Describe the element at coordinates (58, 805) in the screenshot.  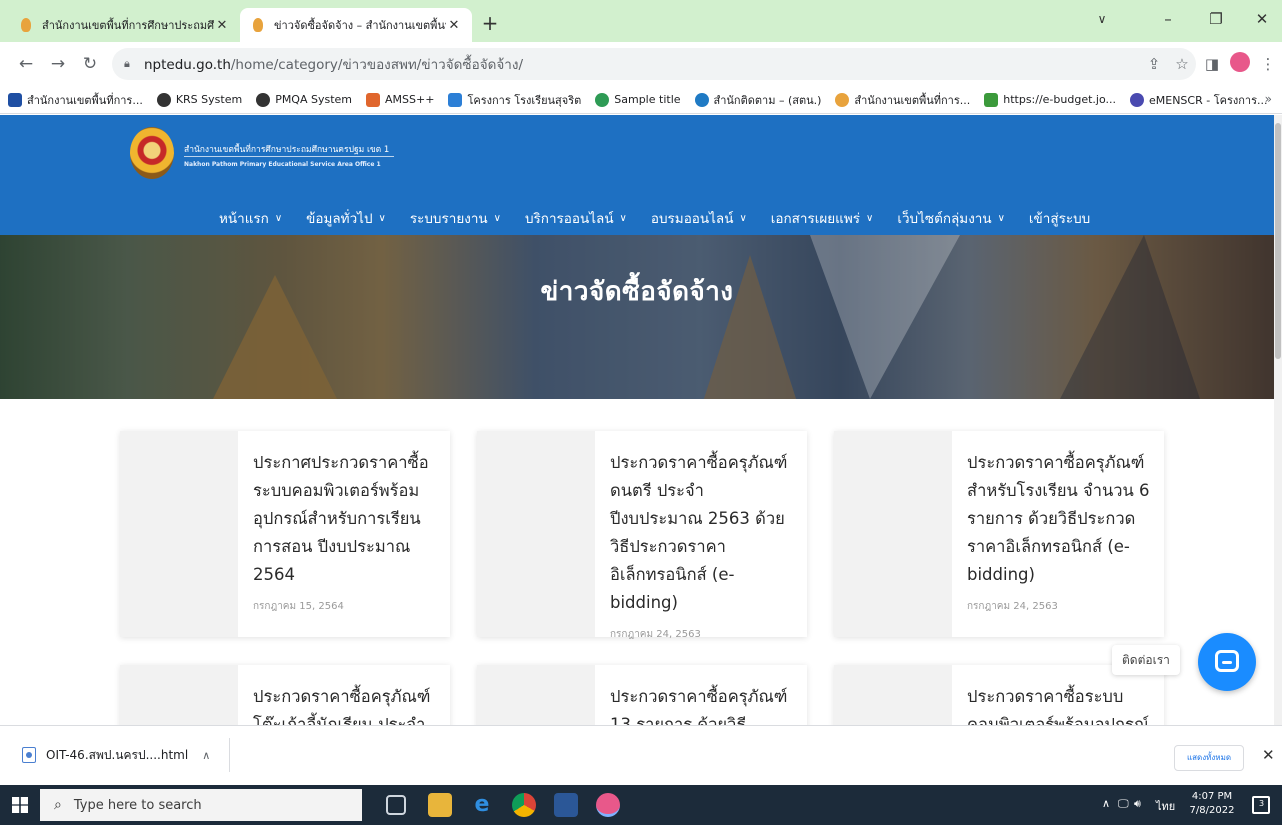
I see `search-icon: ⌕` at that location.